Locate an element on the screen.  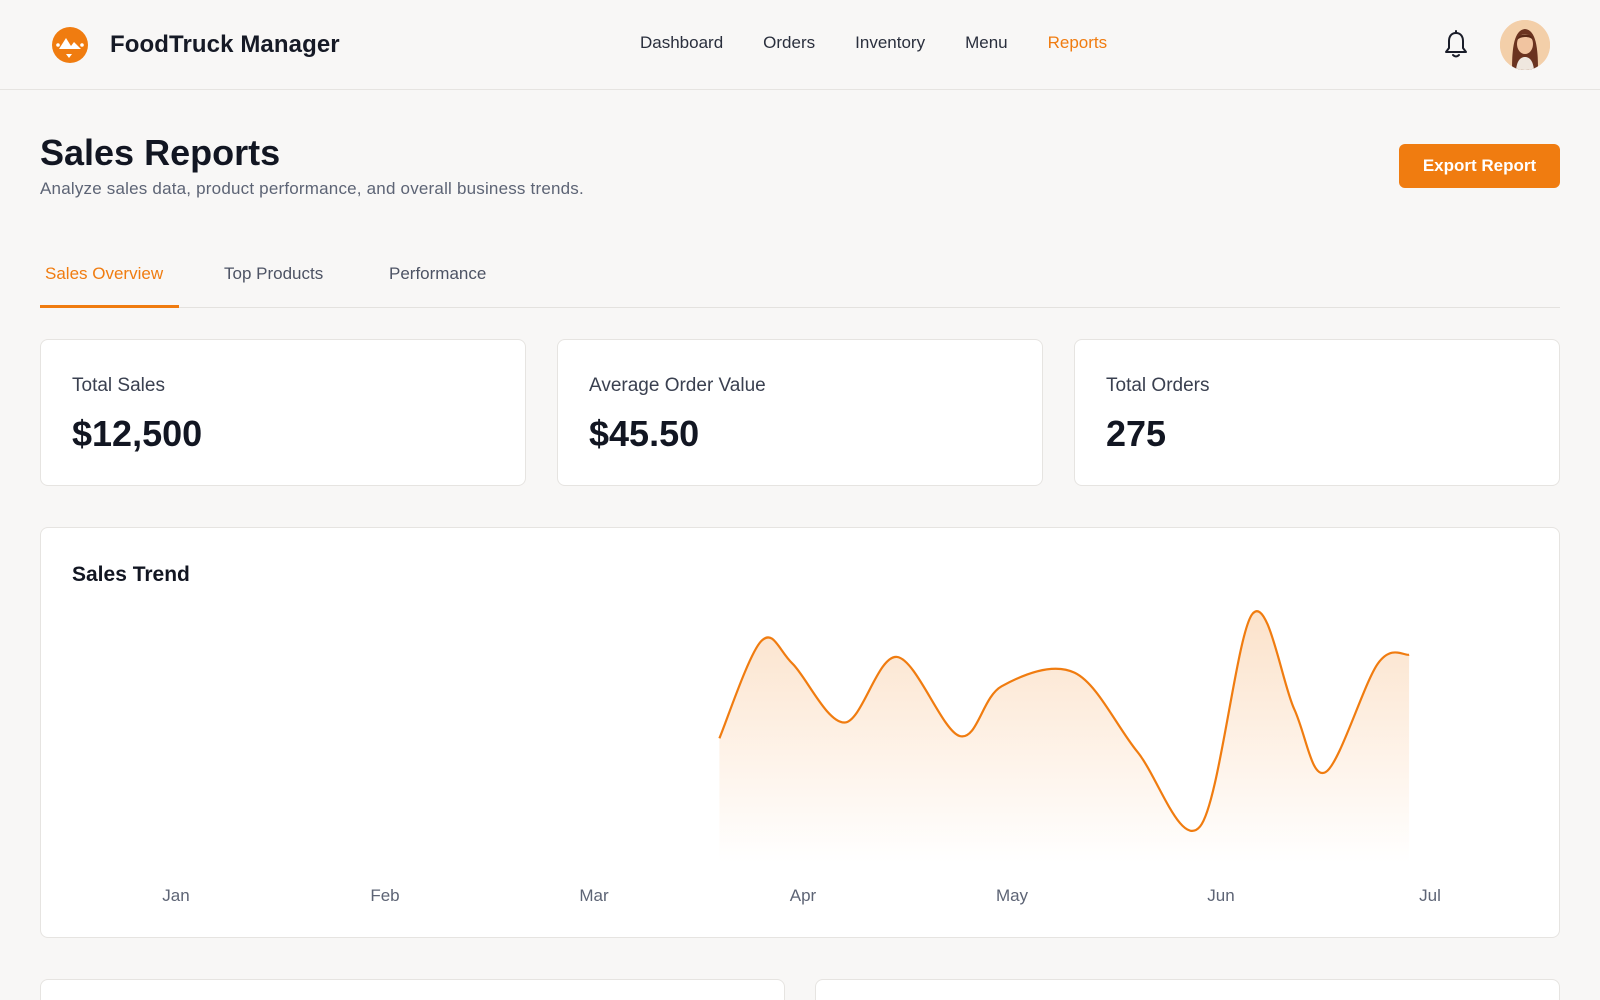
sales-trend-area is located at coordinates (1064, 737).